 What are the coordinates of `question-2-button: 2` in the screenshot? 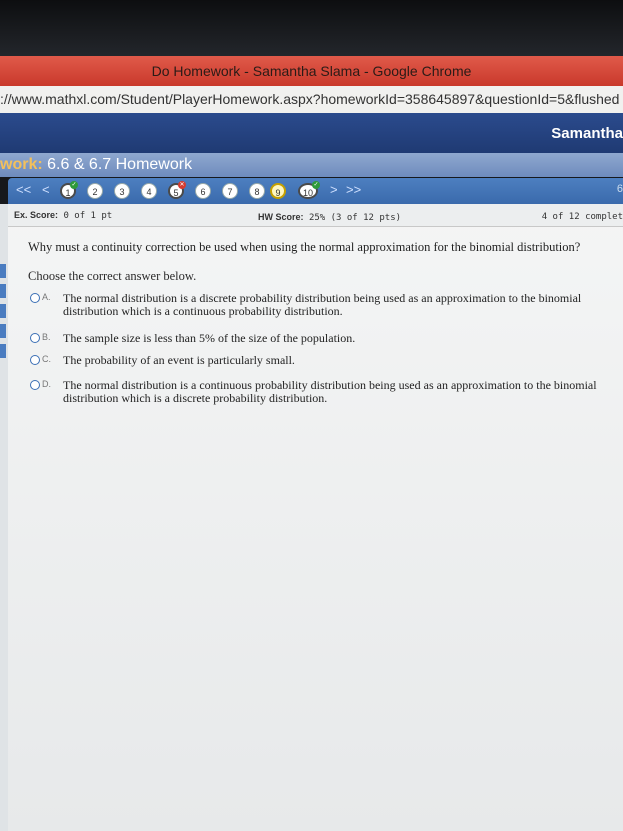 It's located at (95, 191).